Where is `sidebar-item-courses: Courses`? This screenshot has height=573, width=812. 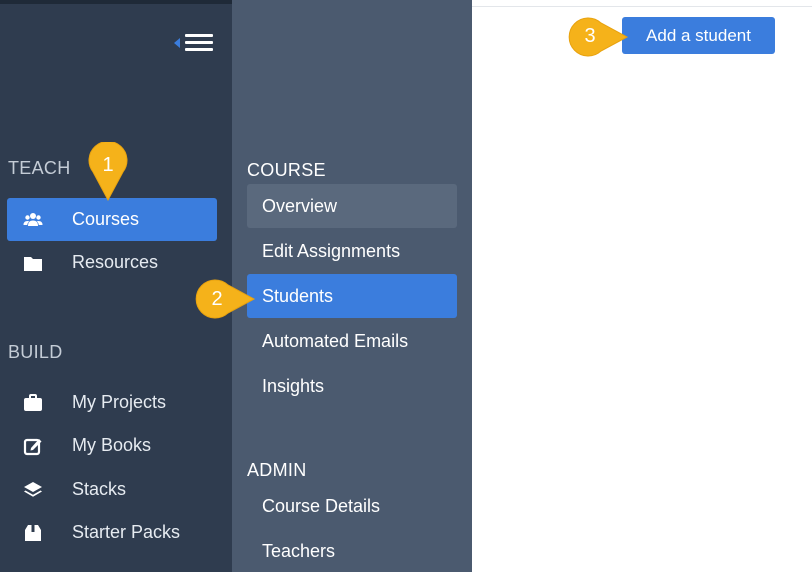
sidebar-item-courses: Courses is located at coordinates (112, 219).